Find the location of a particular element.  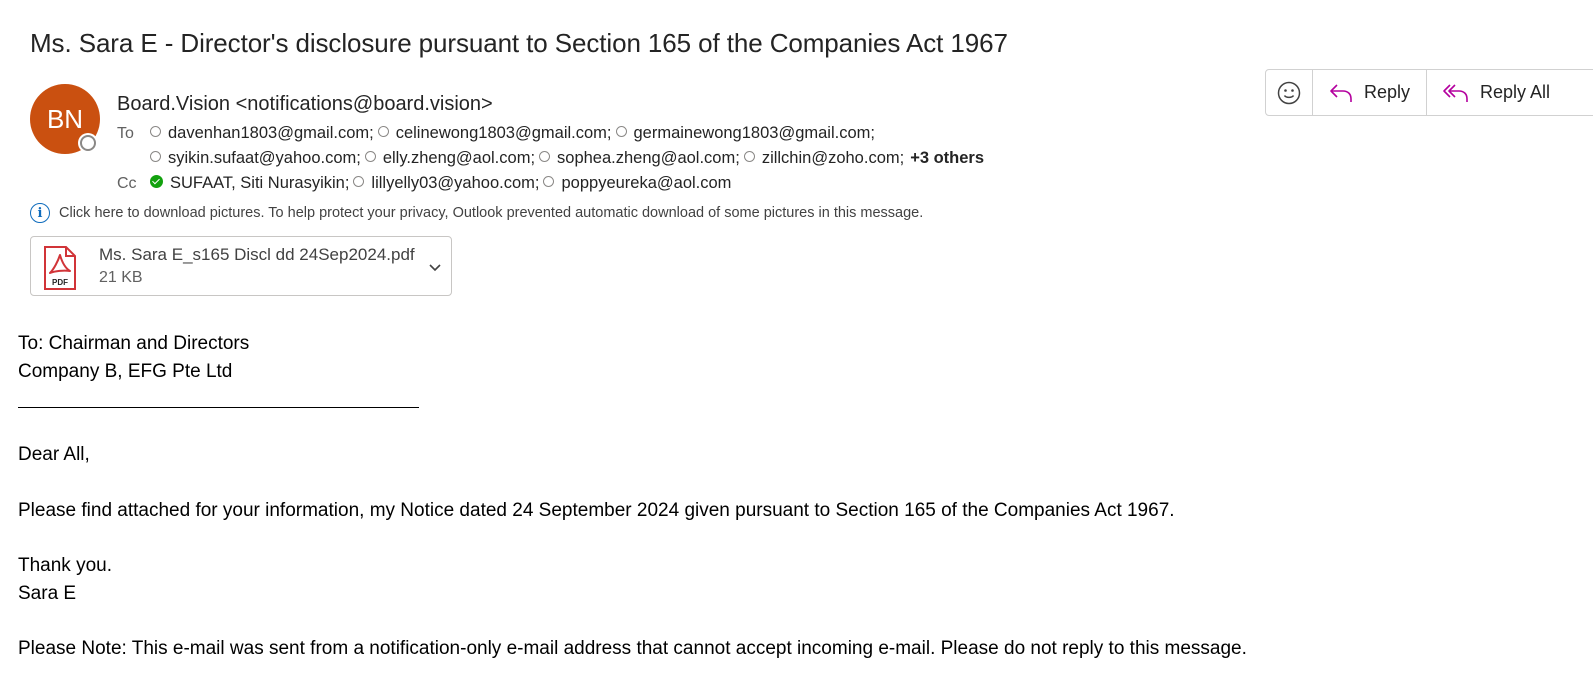

body-signature: Sara E is located at coordinates (47, 593).